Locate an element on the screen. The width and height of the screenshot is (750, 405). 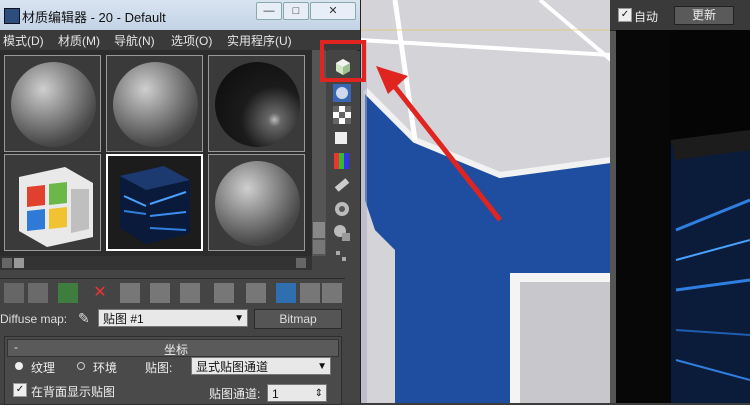
texture-radio is located at coordinates (19, 366).